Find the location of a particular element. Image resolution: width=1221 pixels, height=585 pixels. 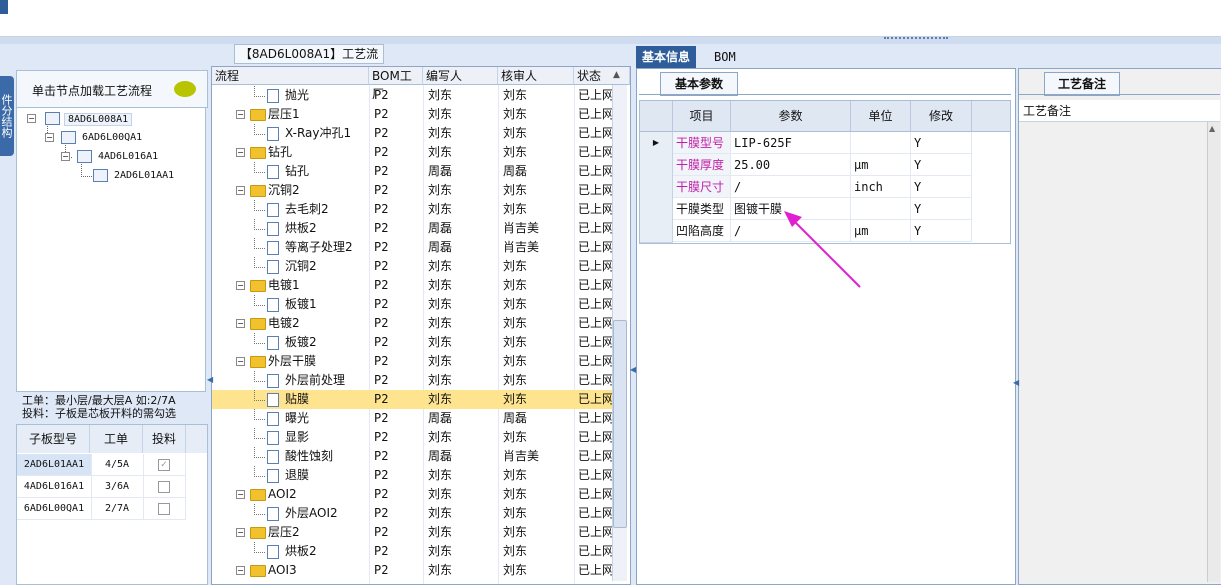

col-header-edit: 修改 is located at coordinates (941, 116).